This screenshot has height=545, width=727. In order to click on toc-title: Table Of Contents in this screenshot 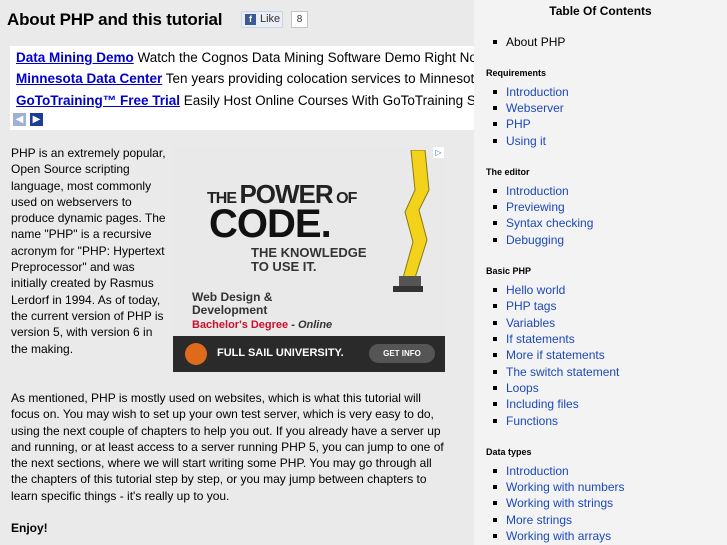, I will do `click(600, 11)`.